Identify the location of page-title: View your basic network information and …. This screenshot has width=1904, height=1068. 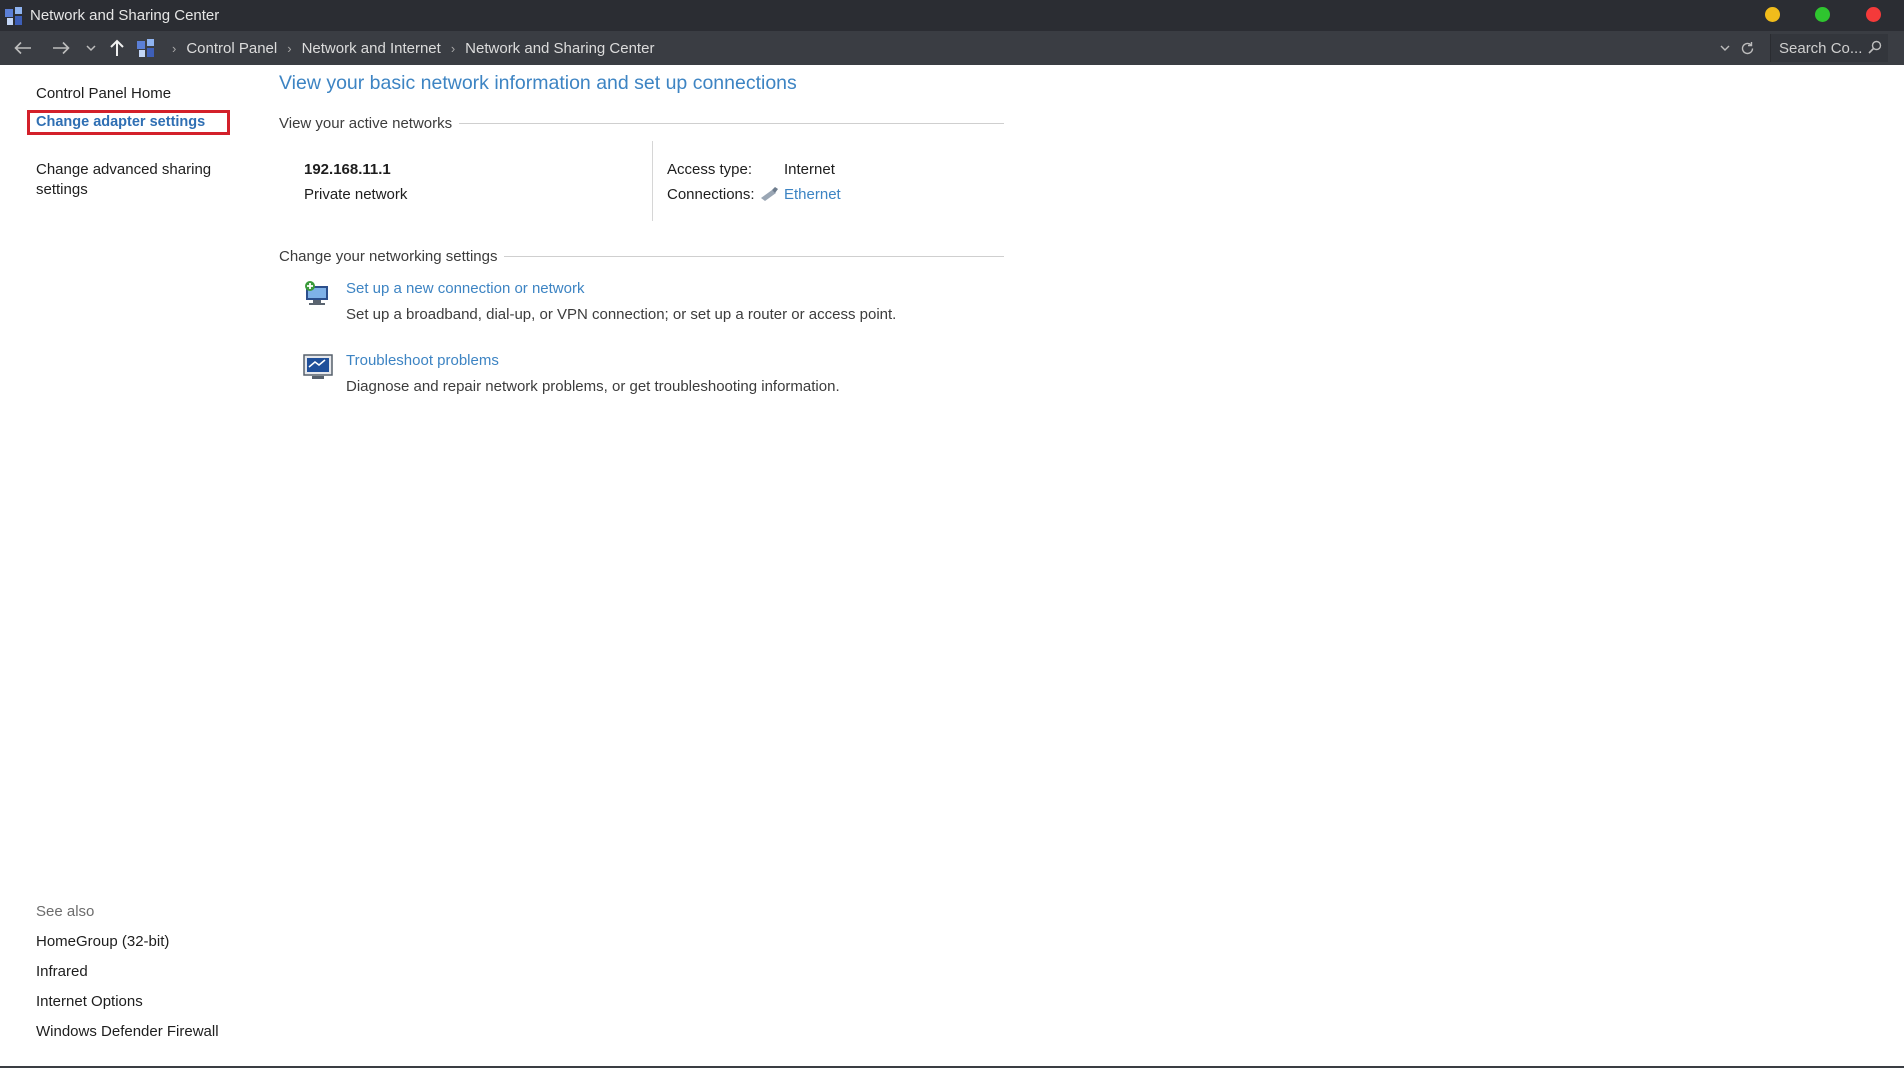
(538, 83).